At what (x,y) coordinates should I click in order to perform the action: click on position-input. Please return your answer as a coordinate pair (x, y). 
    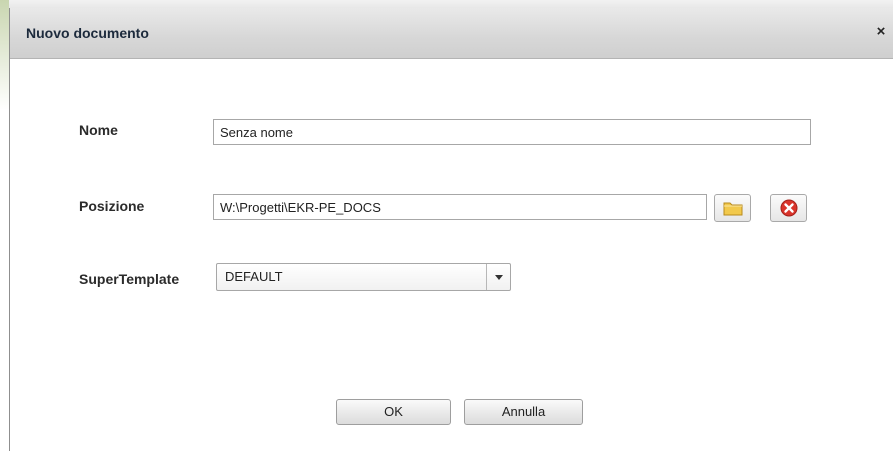
    Looking at the image, I should click on (460, 207).